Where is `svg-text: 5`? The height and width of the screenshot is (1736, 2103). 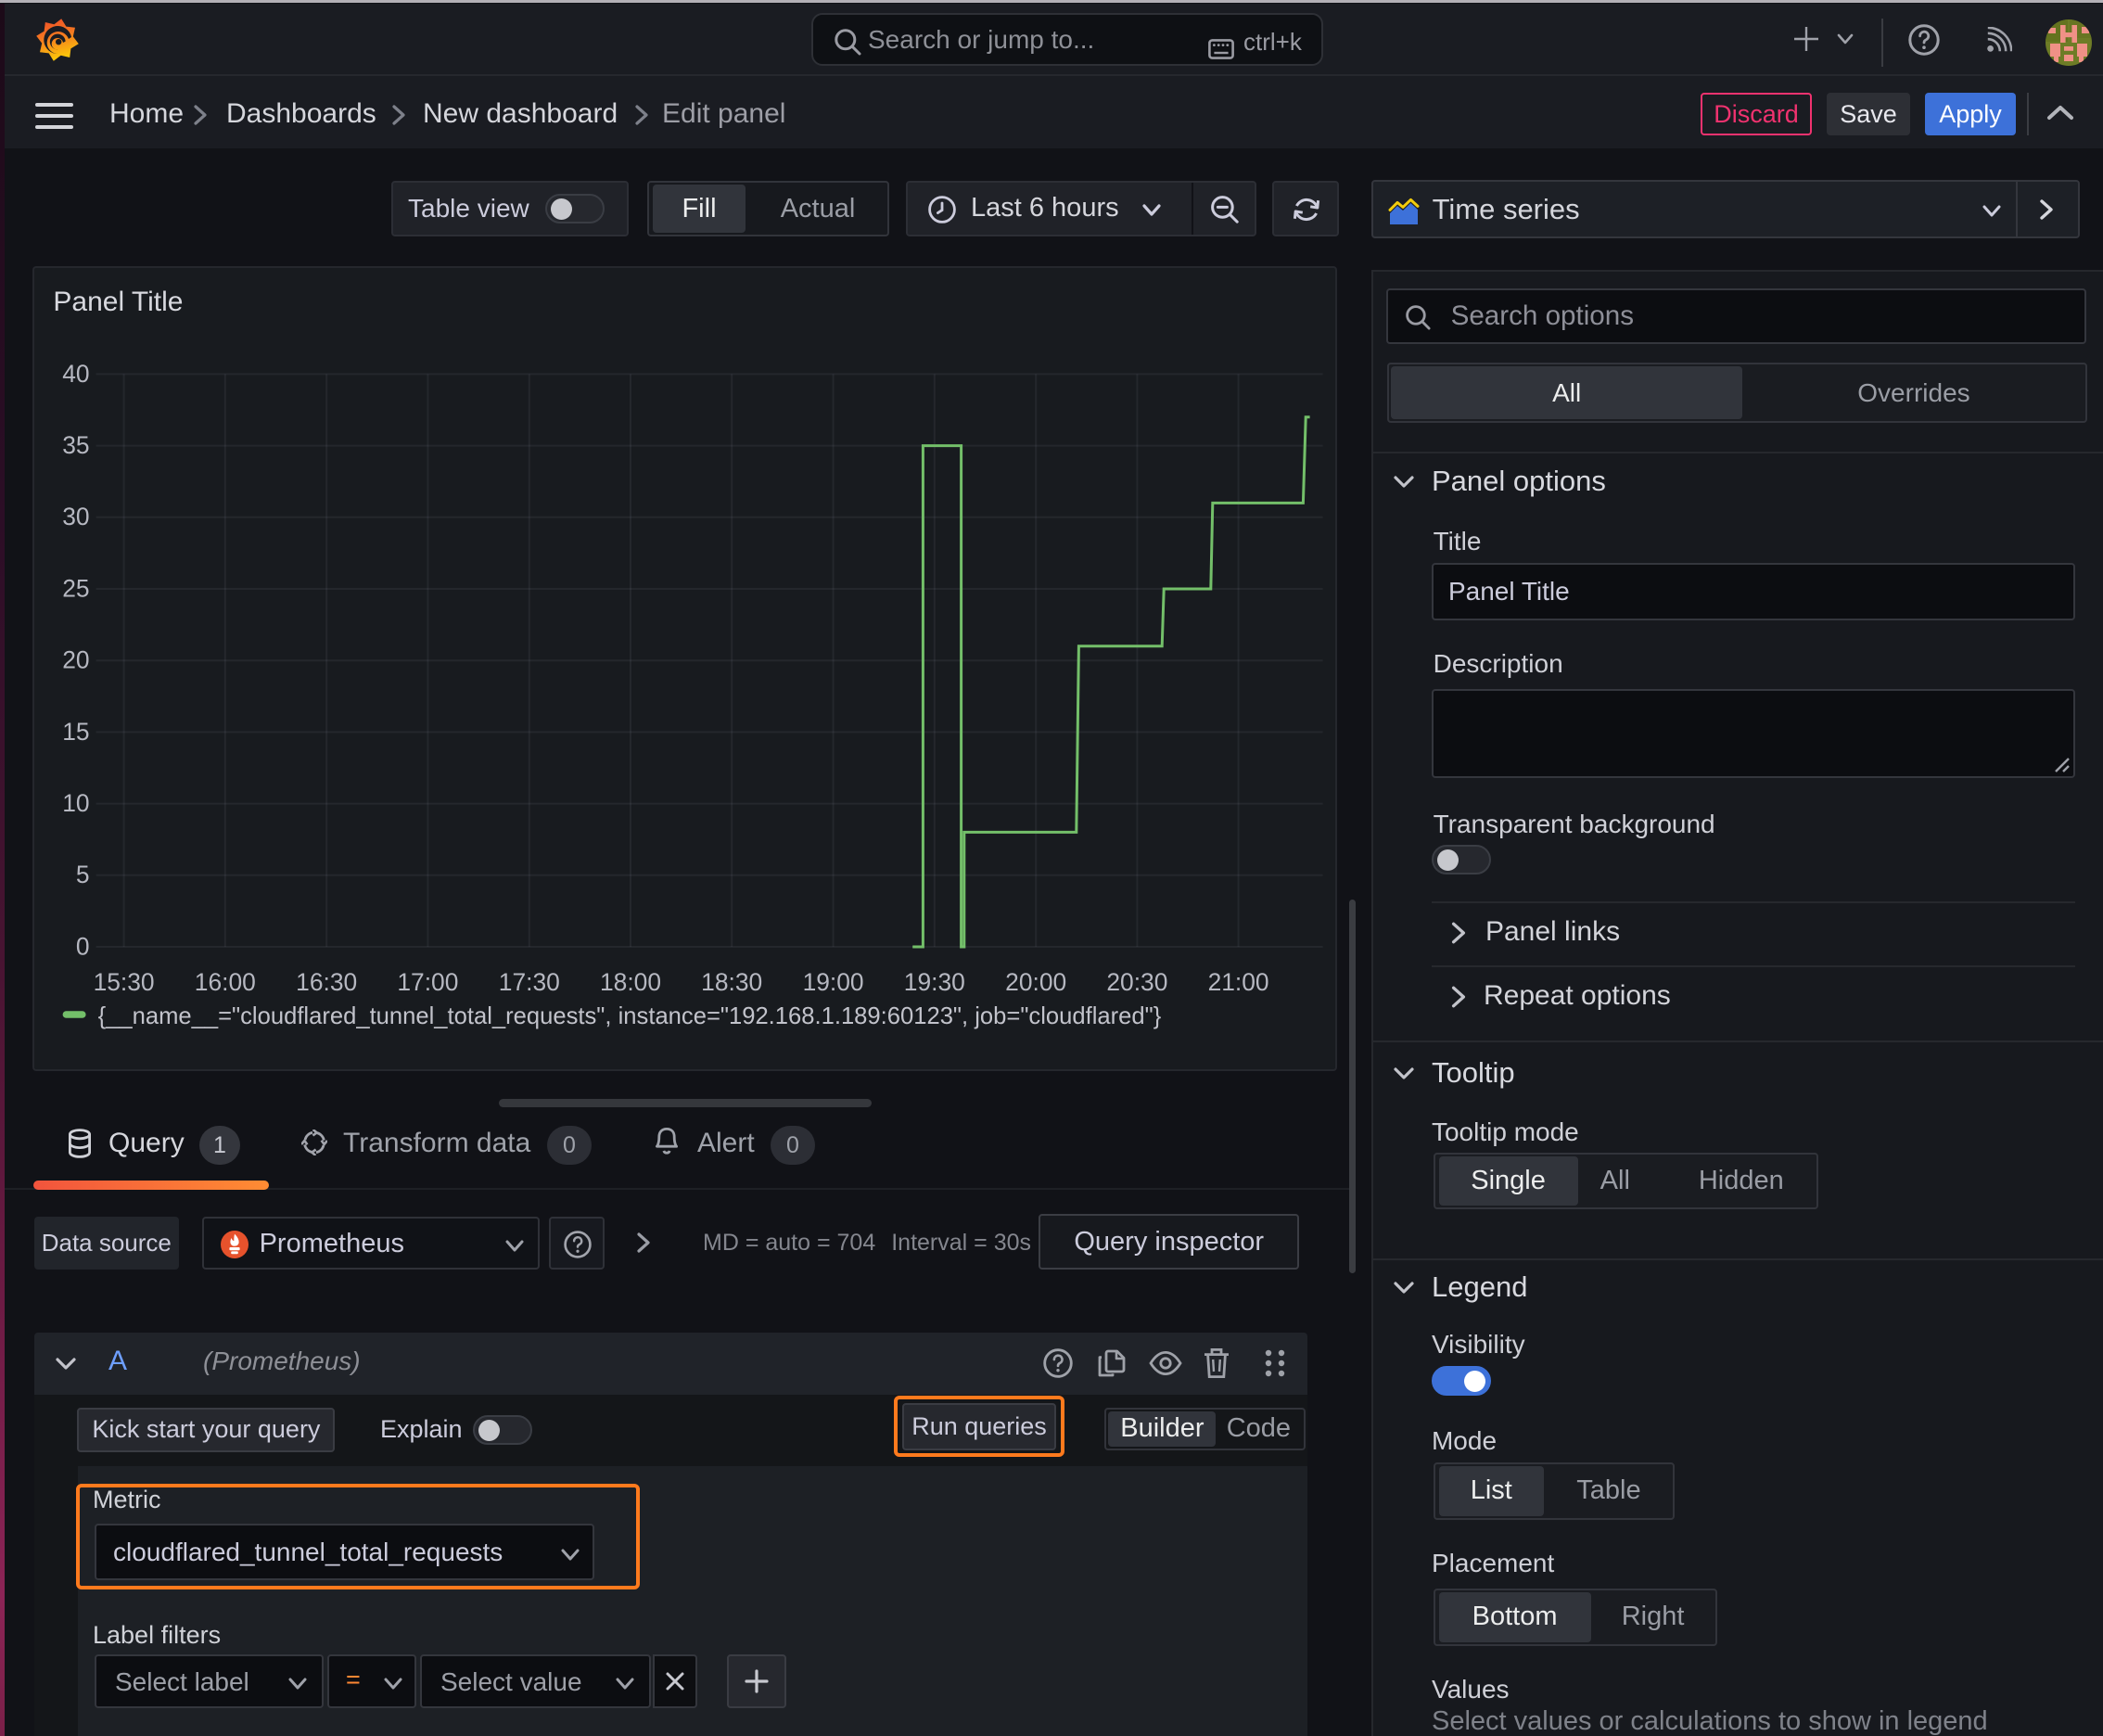 svg-text: 5 is located at coordinates (83, 874).